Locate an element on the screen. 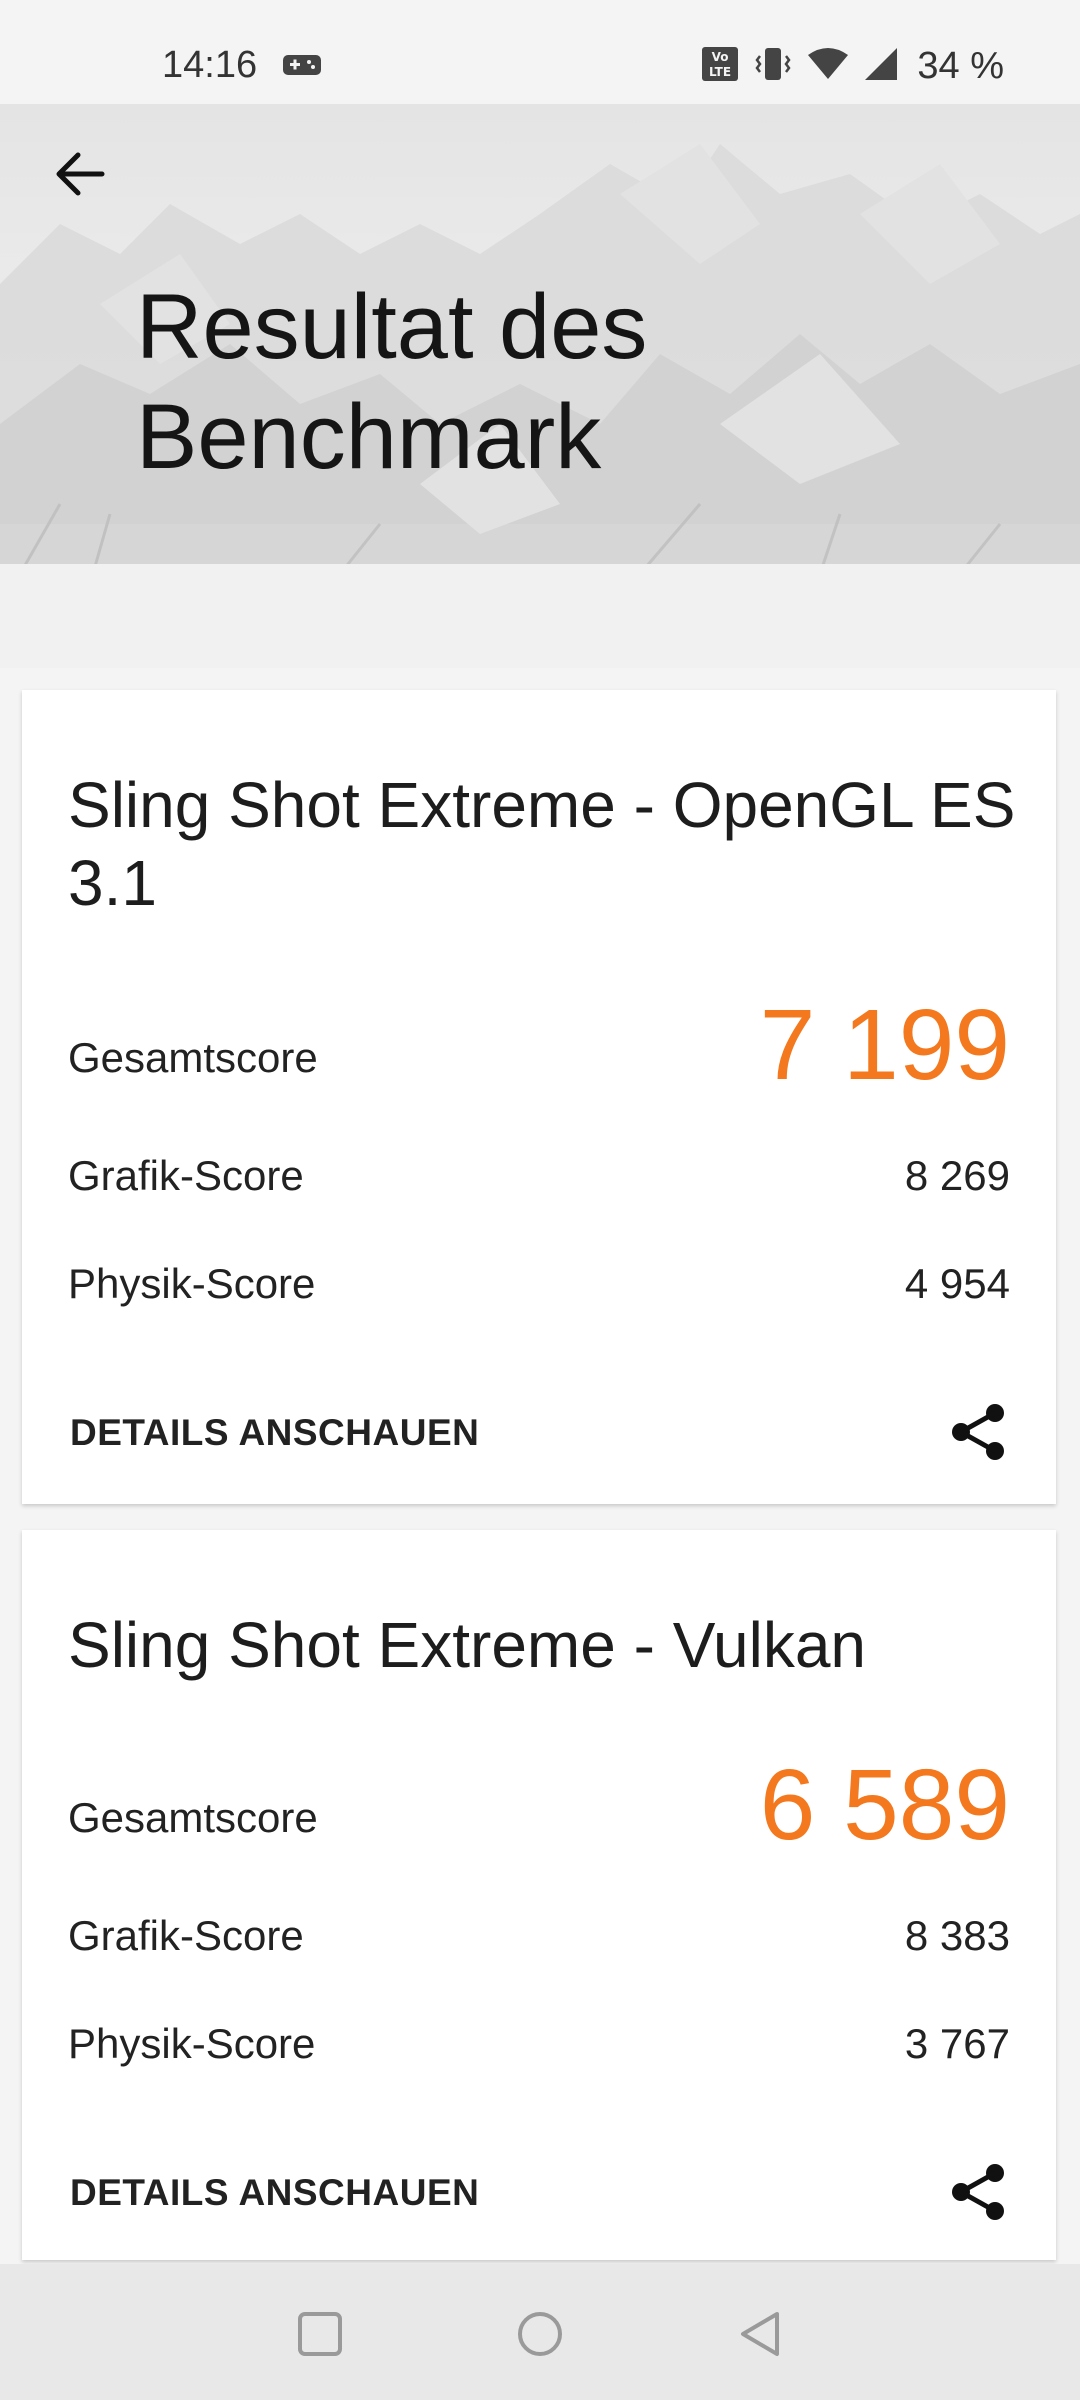  arrow-left-icon is located at coordinates (80, 174).